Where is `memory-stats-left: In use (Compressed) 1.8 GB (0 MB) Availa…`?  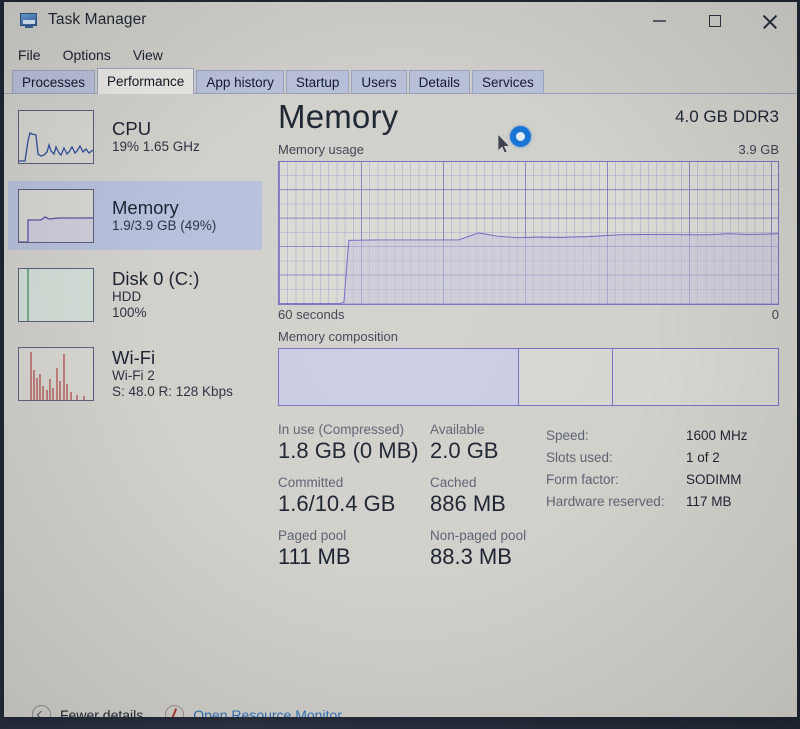 memory-stats-left: In use (Compressed) 1.8 GB (0 MB) Availa… is located at coordinates (412, 501).